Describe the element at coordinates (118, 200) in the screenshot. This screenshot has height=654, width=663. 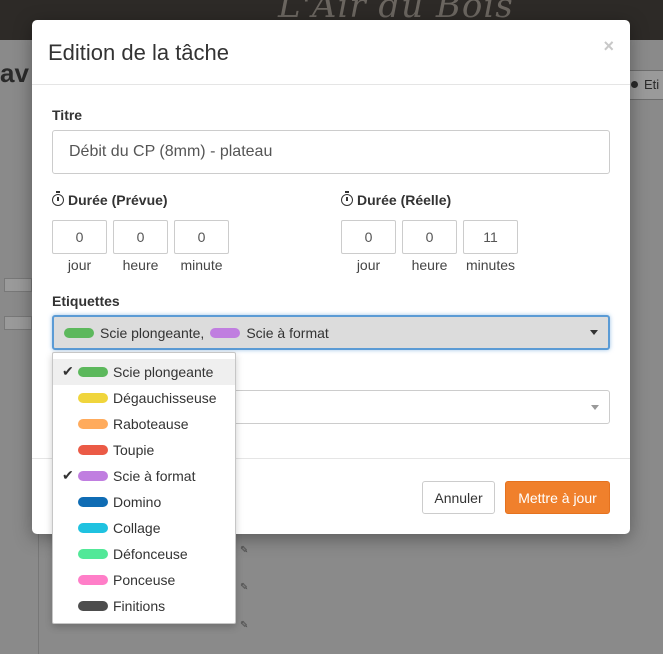
I see `planned-duration-text: Durée (Prévue)` at that location.